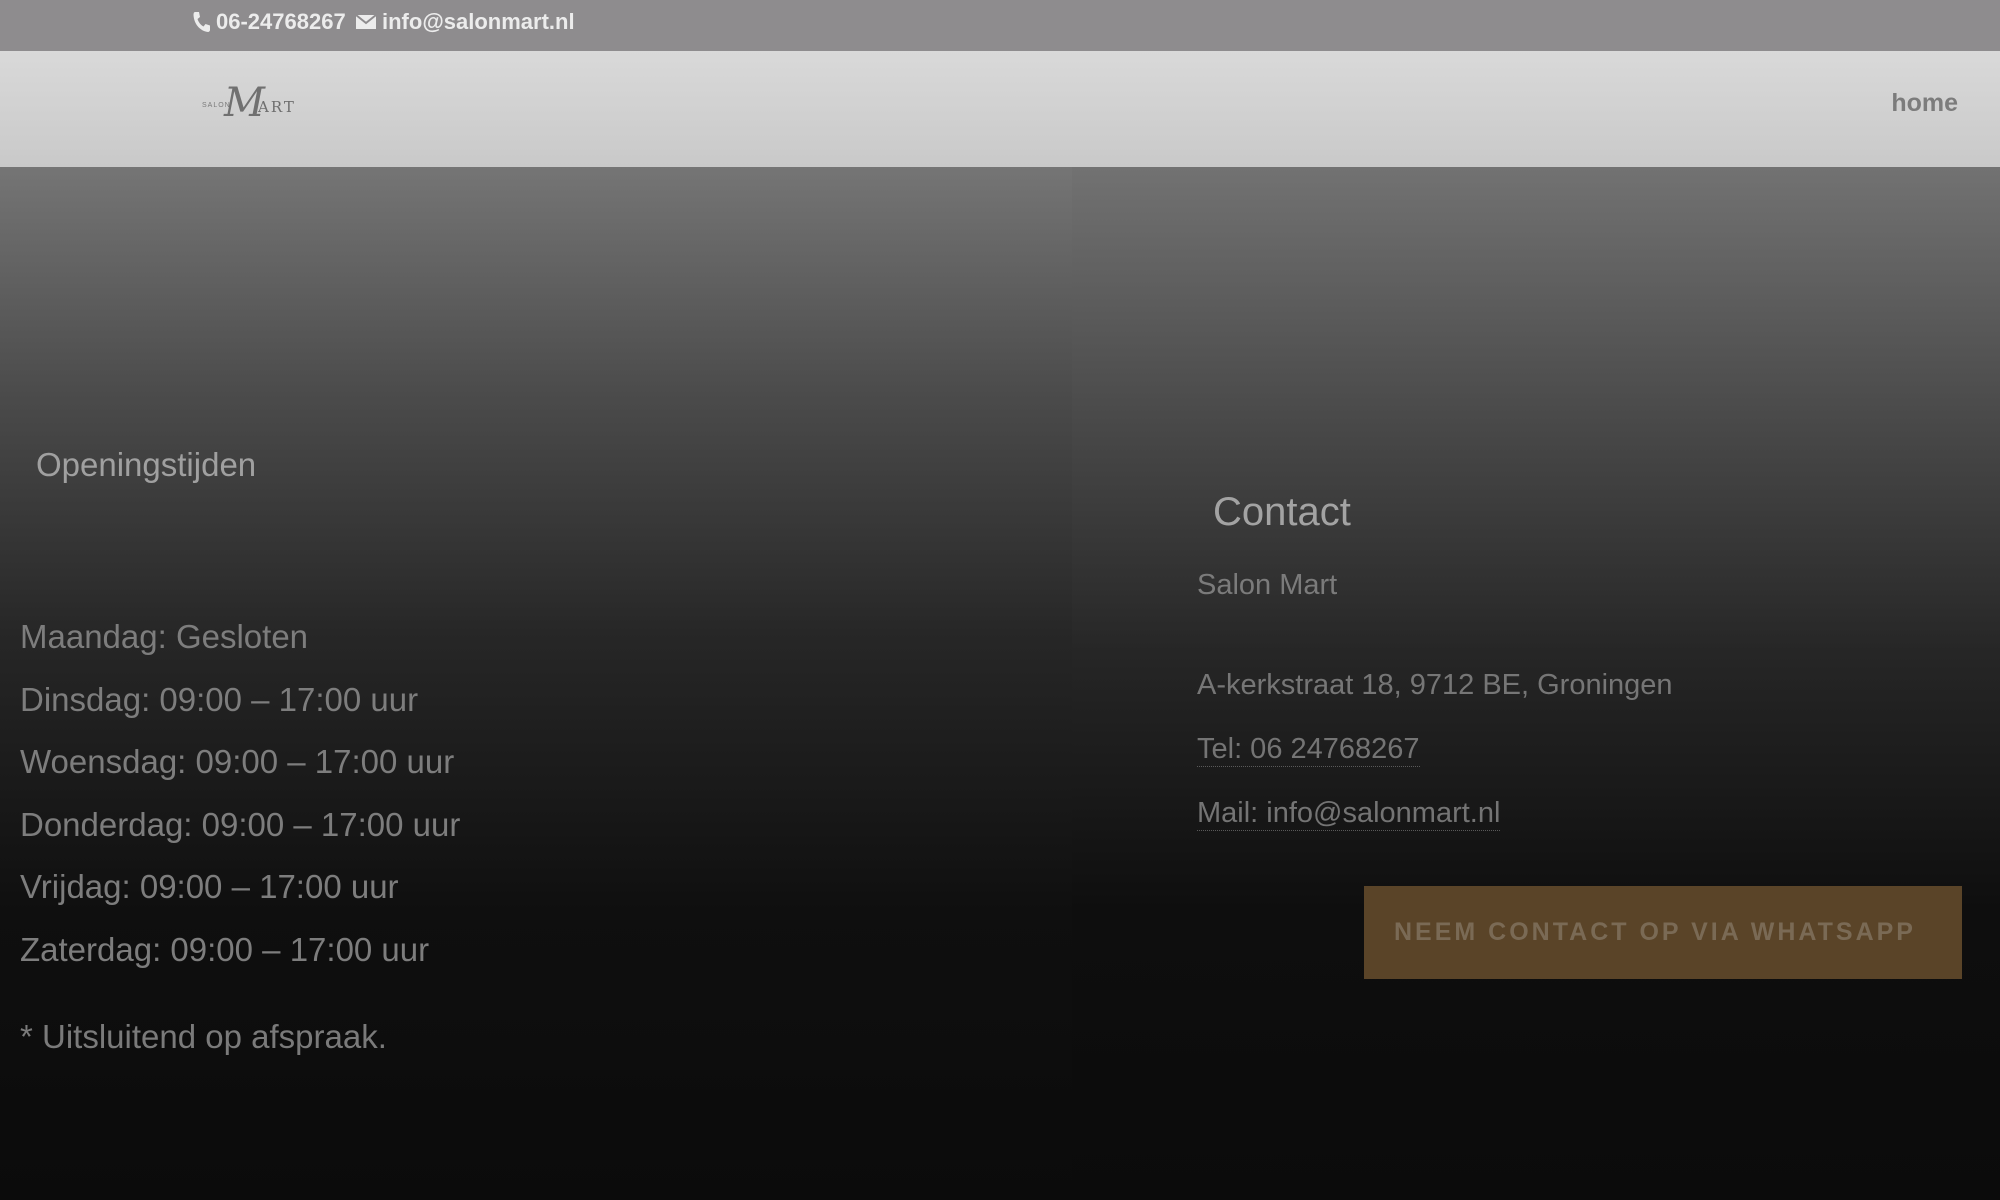  Describe the element at coordinates (146, 464) in the screenshot. I see `hours-title: Openingstijden` at that location.